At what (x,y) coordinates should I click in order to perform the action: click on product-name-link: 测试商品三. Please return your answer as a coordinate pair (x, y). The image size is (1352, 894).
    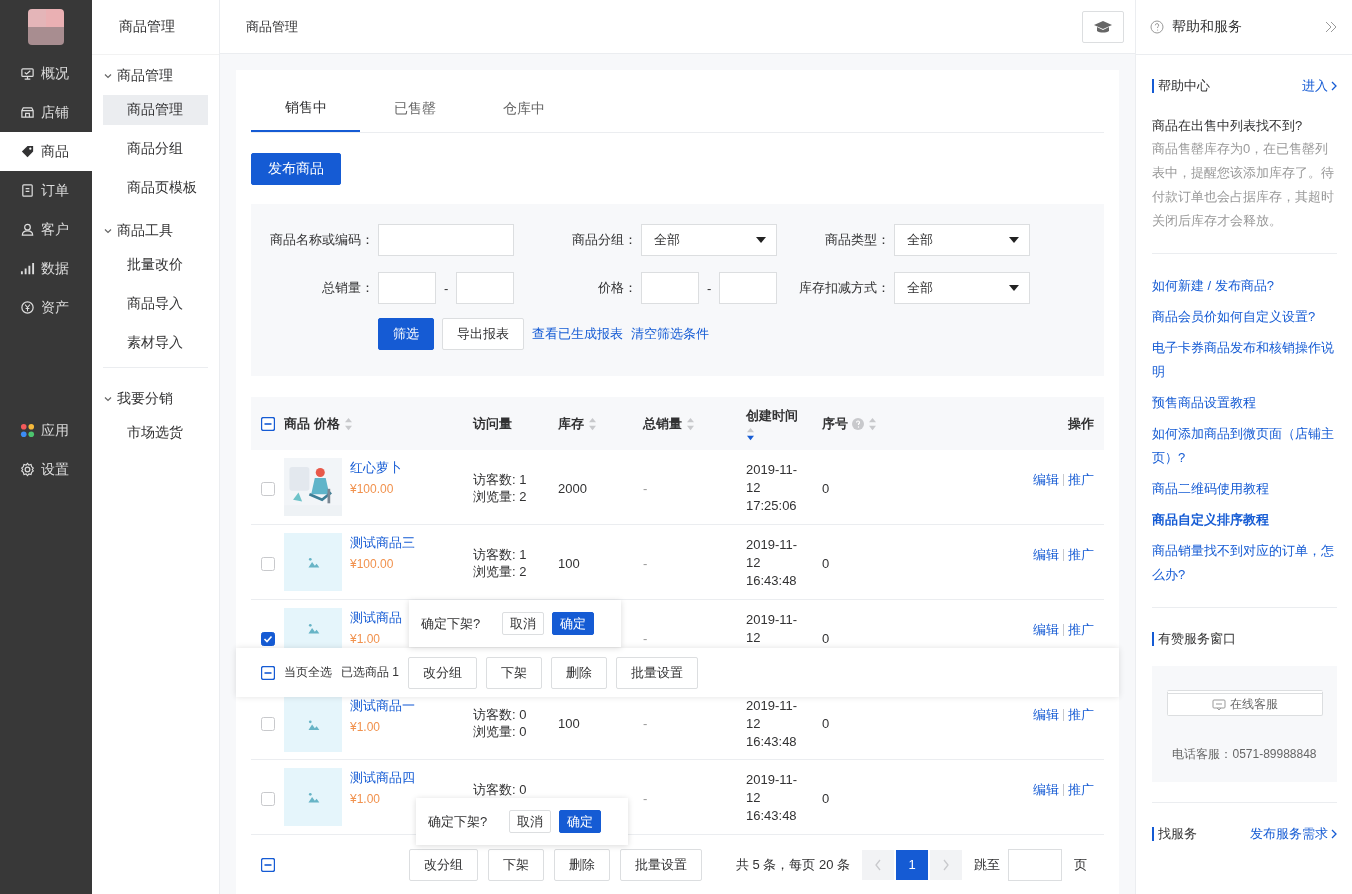
    Looking at the image, I should click on (382, 543).